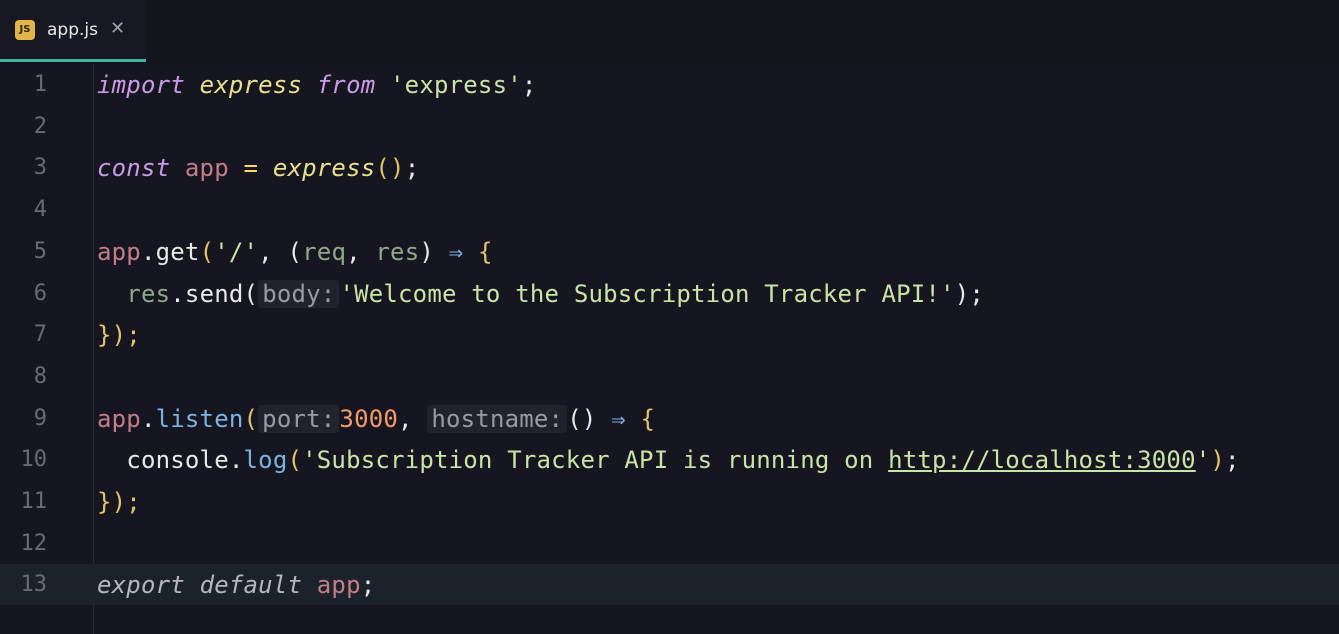 This screenshot has width=1339, height=634. I want to click on keyword-default: default, so click(251, 585).